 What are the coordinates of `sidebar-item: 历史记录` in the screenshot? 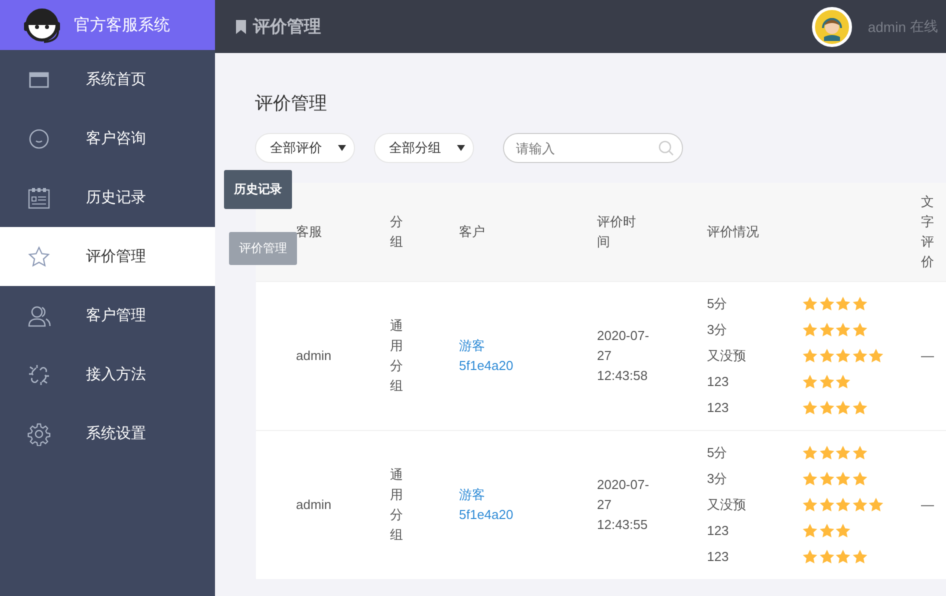 It's located at (107, 197).